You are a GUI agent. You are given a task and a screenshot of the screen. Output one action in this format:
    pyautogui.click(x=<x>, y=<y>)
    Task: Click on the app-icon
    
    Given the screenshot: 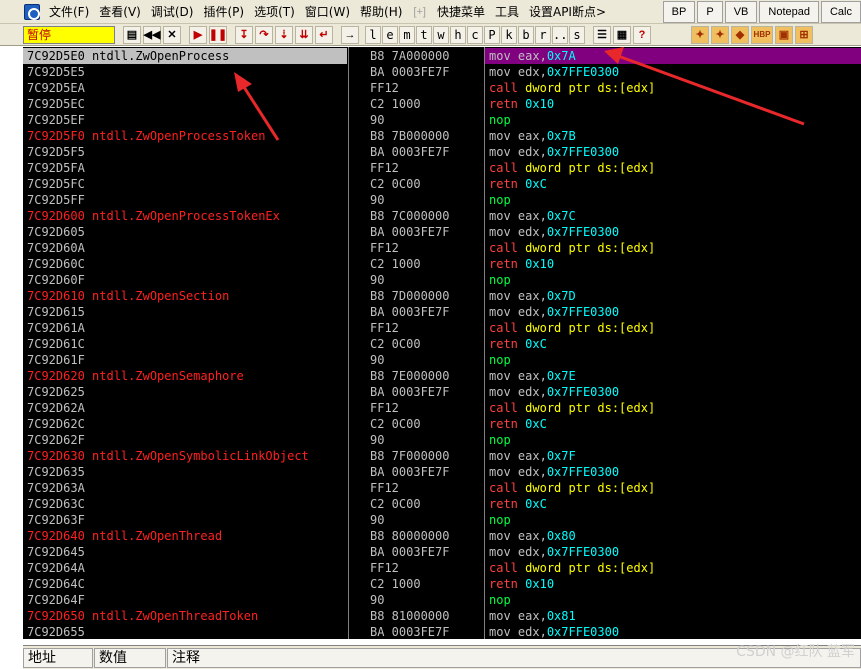 What is the action you would take?
    pyautogui.click(x=32, y=11)
    